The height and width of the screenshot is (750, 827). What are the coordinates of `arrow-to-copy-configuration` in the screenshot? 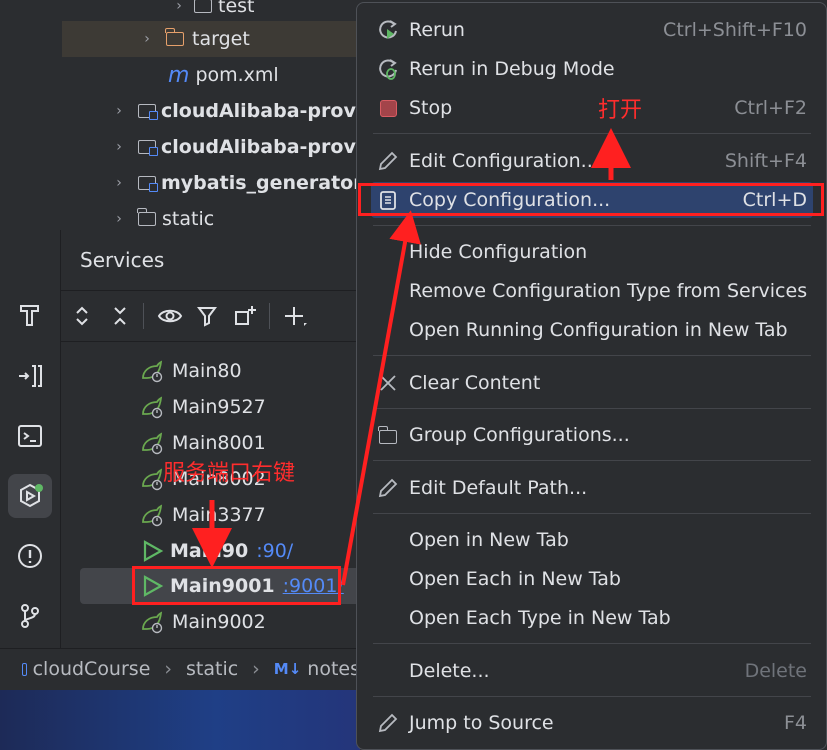 It's located at (381, 398).